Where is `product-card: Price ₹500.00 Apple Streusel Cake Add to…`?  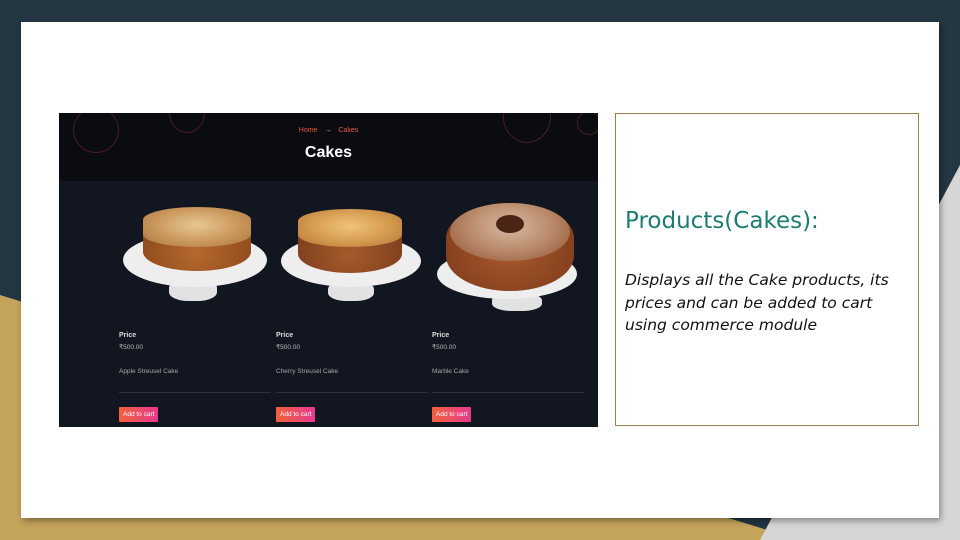 product-card: Price ₹500.00 Apple Streusel Cake Add to… is located at coordinates (199, 304).